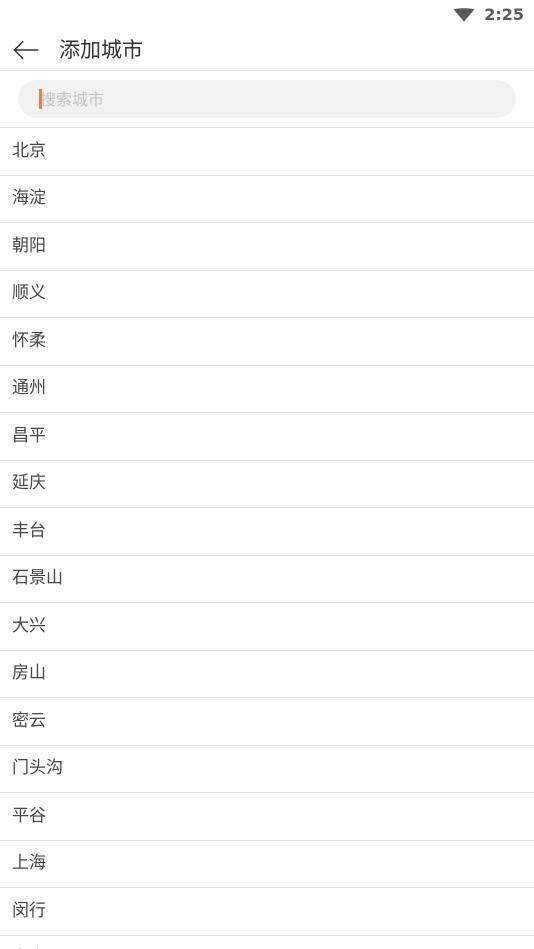 This screenshot has width=534, height=949. What do you see at coordinates (267, 942) in the screenshot?
I see `list-item: 宝山` at bounding box center [267, 942].